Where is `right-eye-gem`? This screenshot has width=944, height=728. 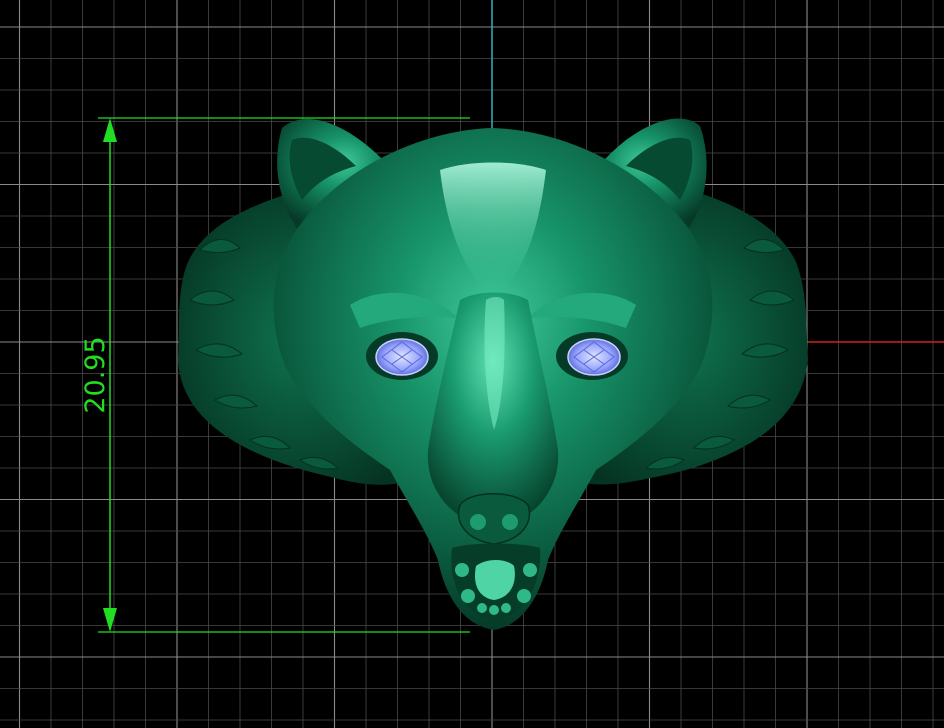
right-eye-gem is located at coordinates (594, 357).